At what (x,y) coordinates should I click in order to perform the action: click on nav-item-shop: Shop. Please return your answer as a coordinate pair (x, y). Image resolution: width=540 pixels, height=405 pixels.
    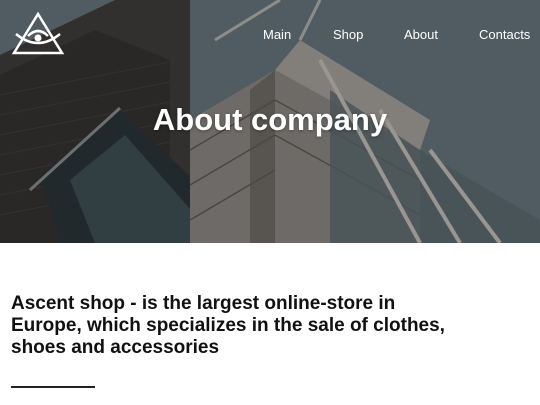
    Looking at the image, I should click on (348, 35).